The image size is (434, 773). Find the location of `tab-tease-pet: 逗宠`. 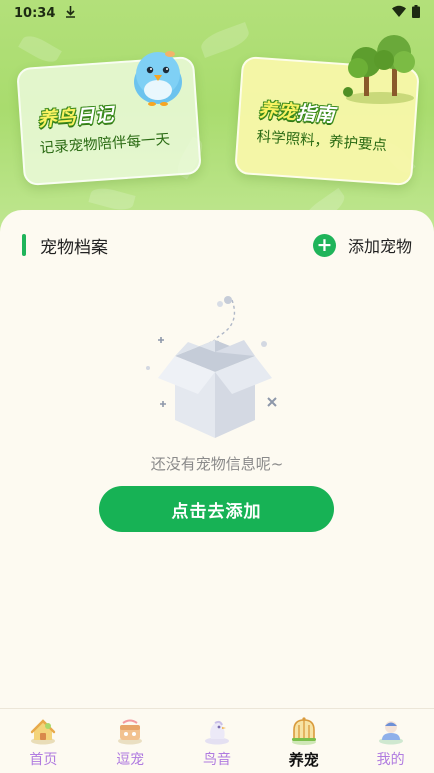

tab-tease-pet: 逗宠 is located at coordinates (130, 741).